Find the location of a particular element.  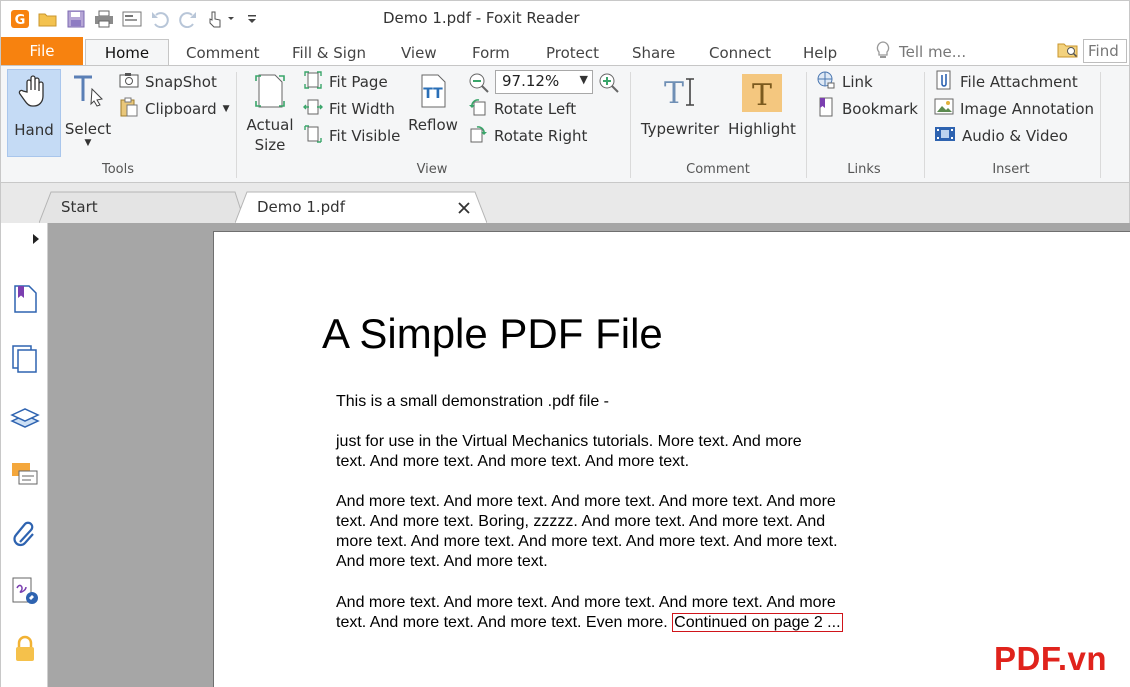

link-globe-icon is located at coordinates (826, 82).